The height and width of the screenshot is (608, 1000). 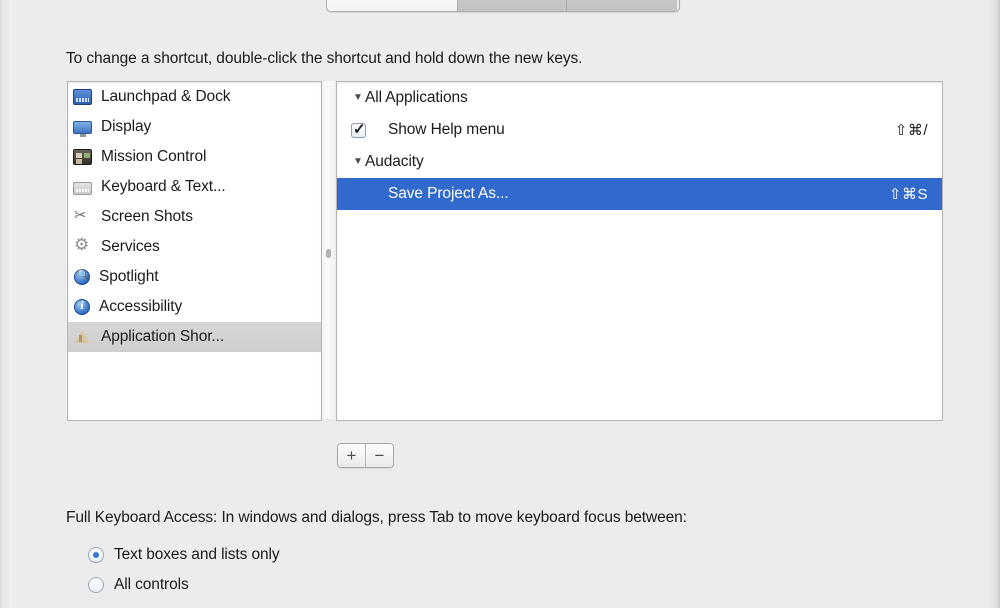 What do you see at coordinates (358, 129) in the screenshot?
I see `shortcut-enabled-checkbox` at bounding box center [358, 129].